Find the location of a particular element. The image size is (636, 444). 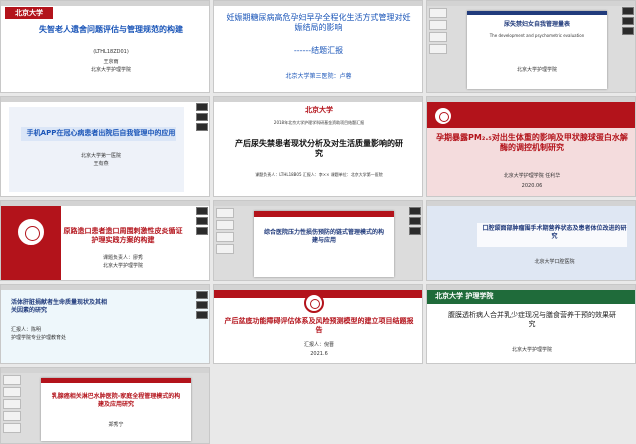

pku-logo: 北京大学 护理学院 is located at coordinates (464, 295).